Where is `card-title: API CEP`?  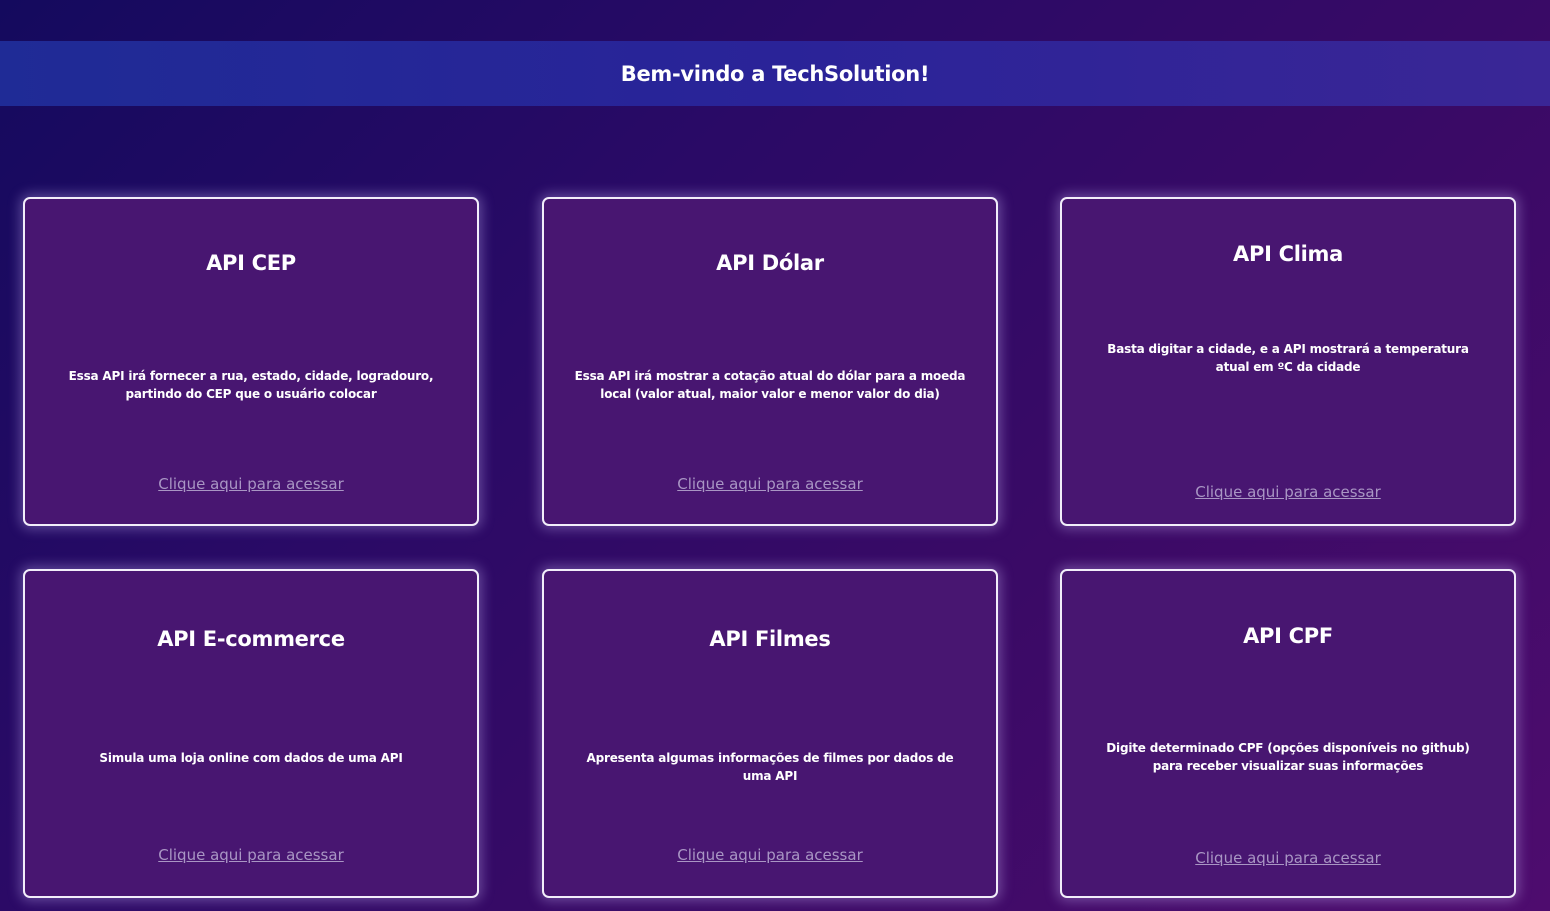
card-title: API CEP is located at coordinates (251, 263).